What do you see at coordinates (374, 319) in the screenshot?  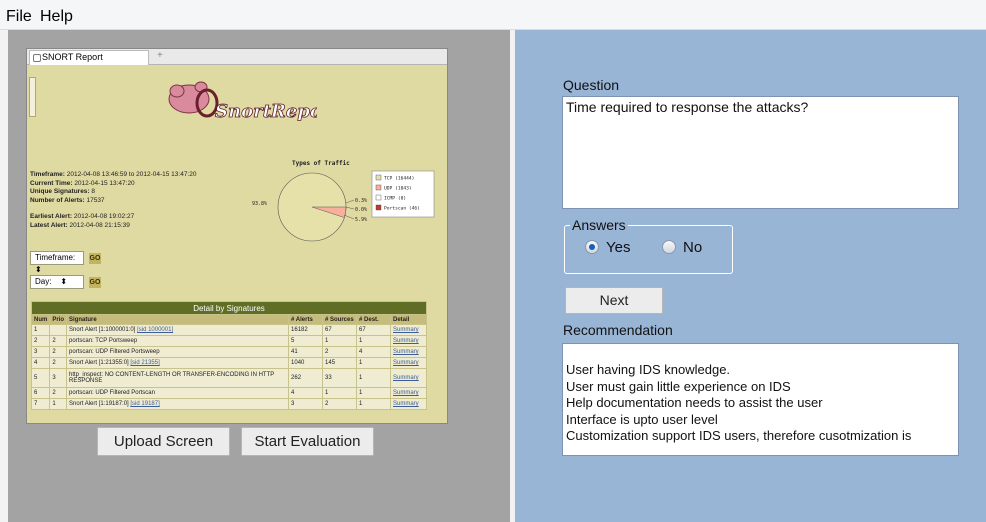 I see `col-header: # Dest.` at bounding box center [374, 319].